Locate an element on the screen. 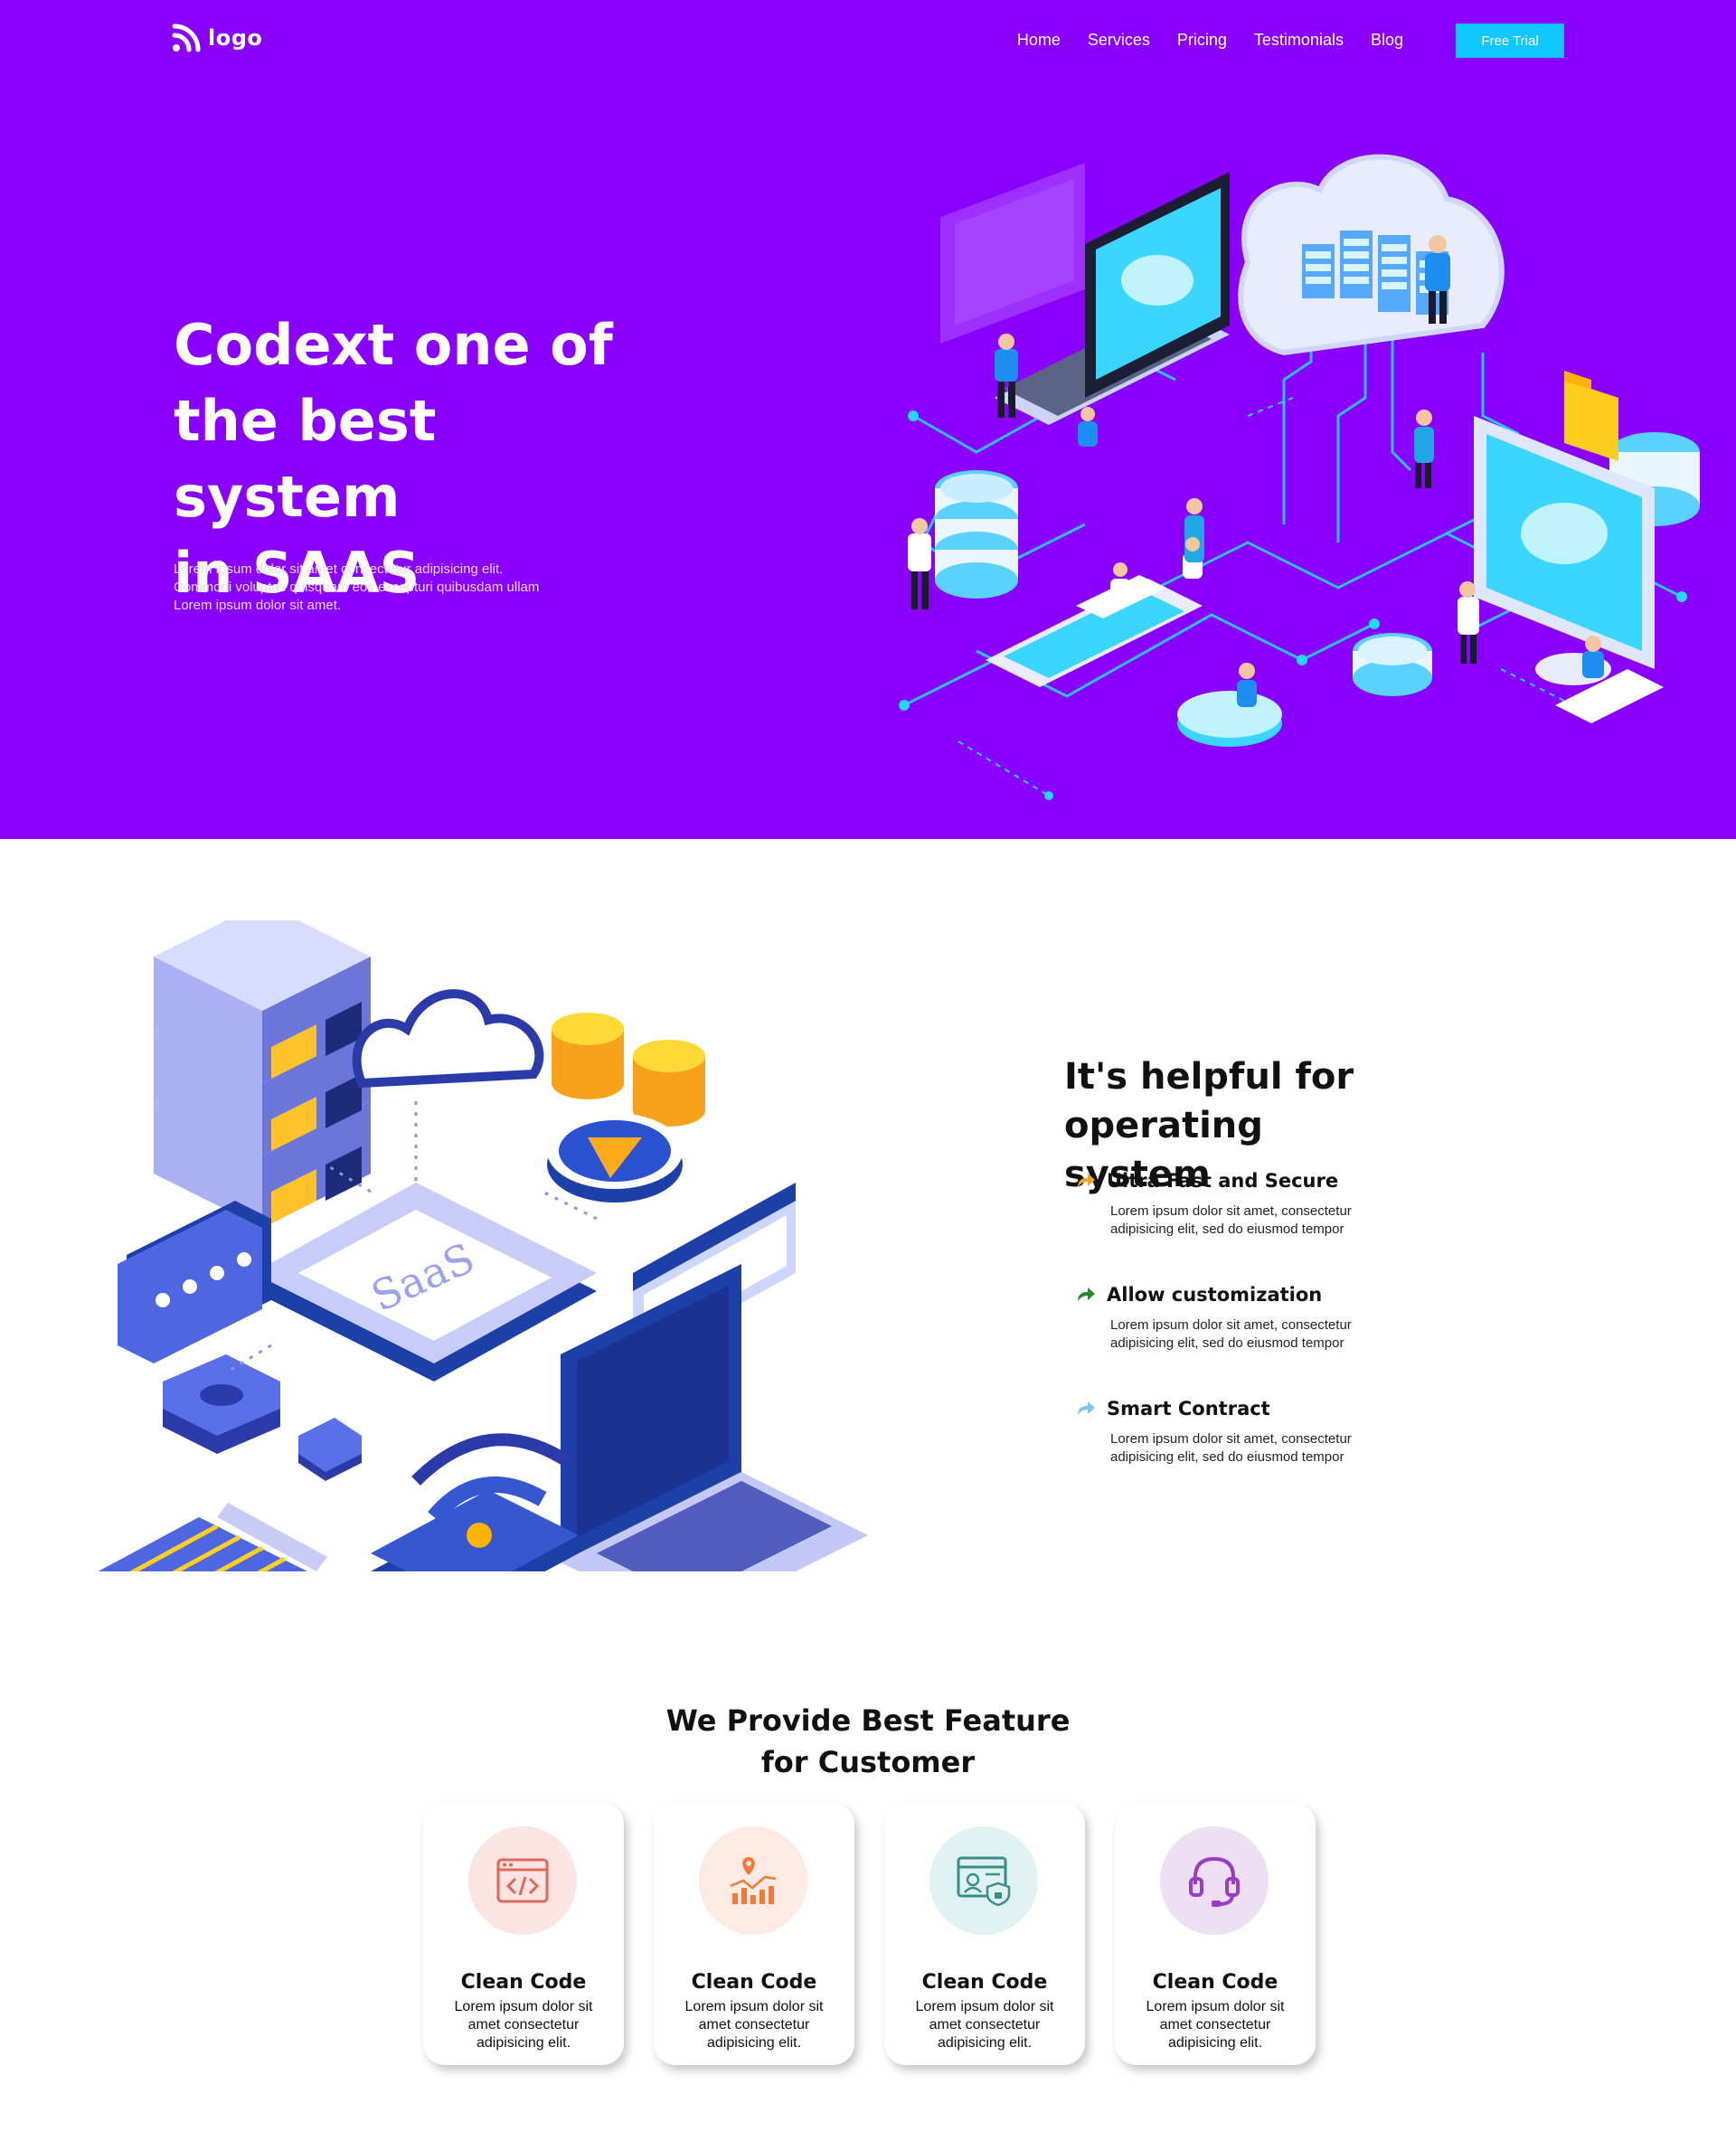 The image size is (1736, 2141). features-heading: We Provide Best Feature for Customer is located at coordinates (868, 1741).